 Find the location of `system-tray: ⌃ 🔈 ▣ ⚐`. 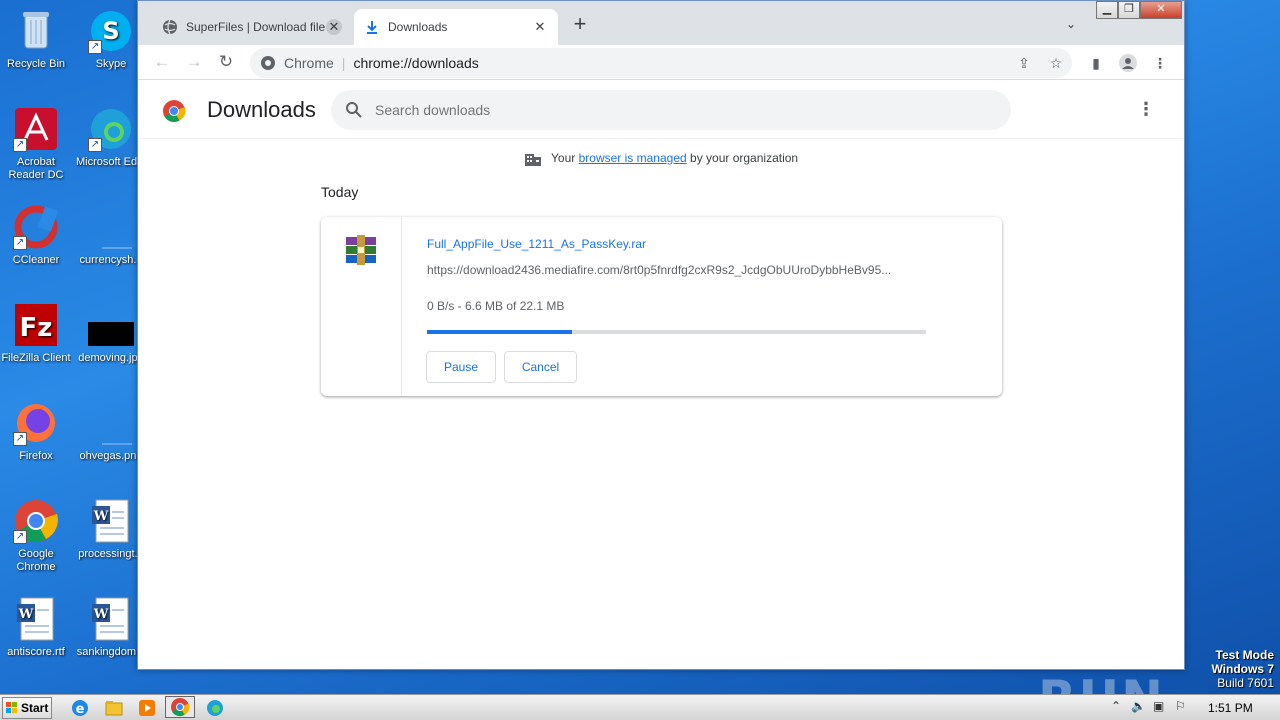

system-tray: ⌃ 🔈 ▣ ⚐ is located at coordinates (1191, 707).